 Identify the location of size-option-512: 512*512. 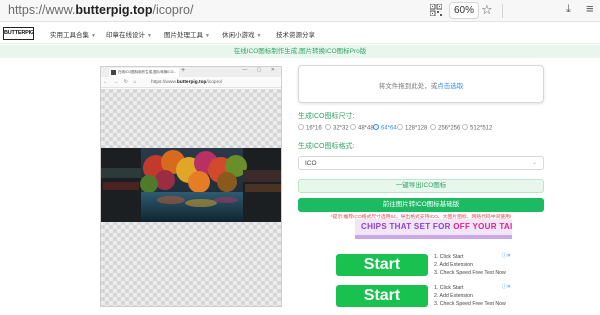
(477, 128).